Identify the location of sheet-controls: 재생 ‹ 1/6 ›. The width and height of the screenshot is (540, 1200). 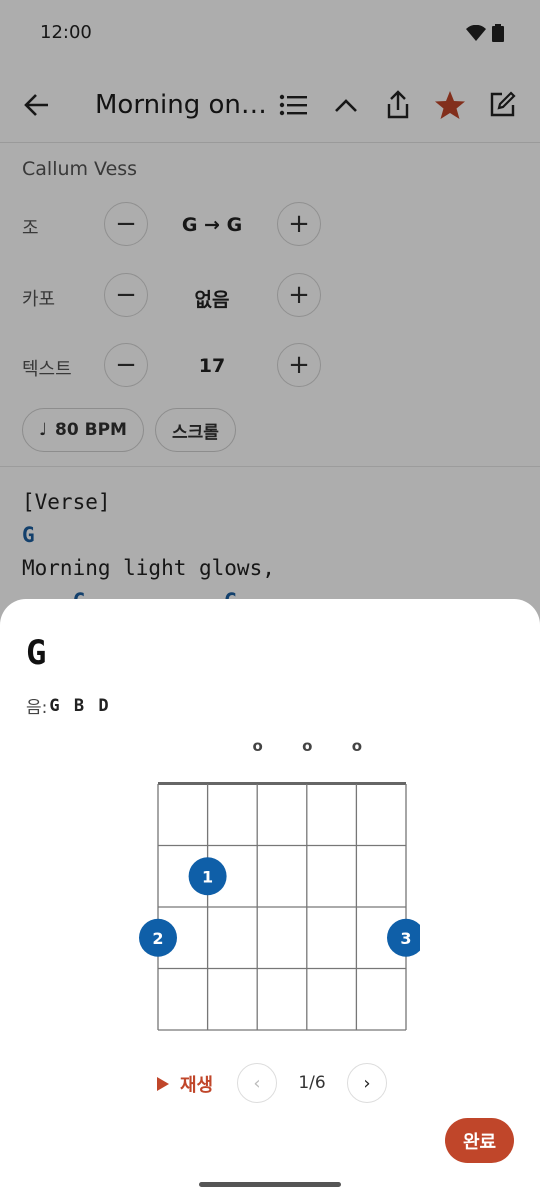
(270, 1085).